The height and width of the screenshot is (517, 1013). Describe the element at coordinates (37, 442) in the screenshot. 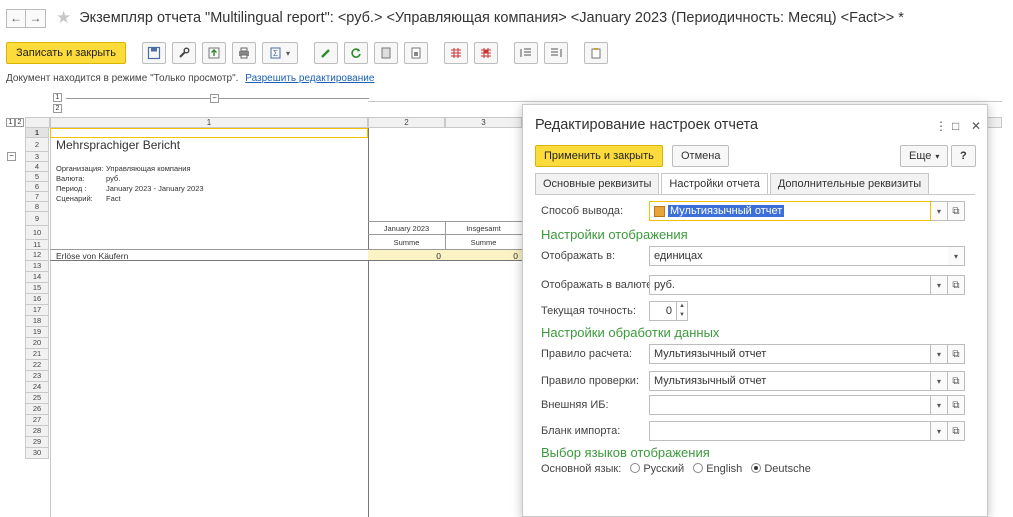

I see `row-header: 29` at that location.